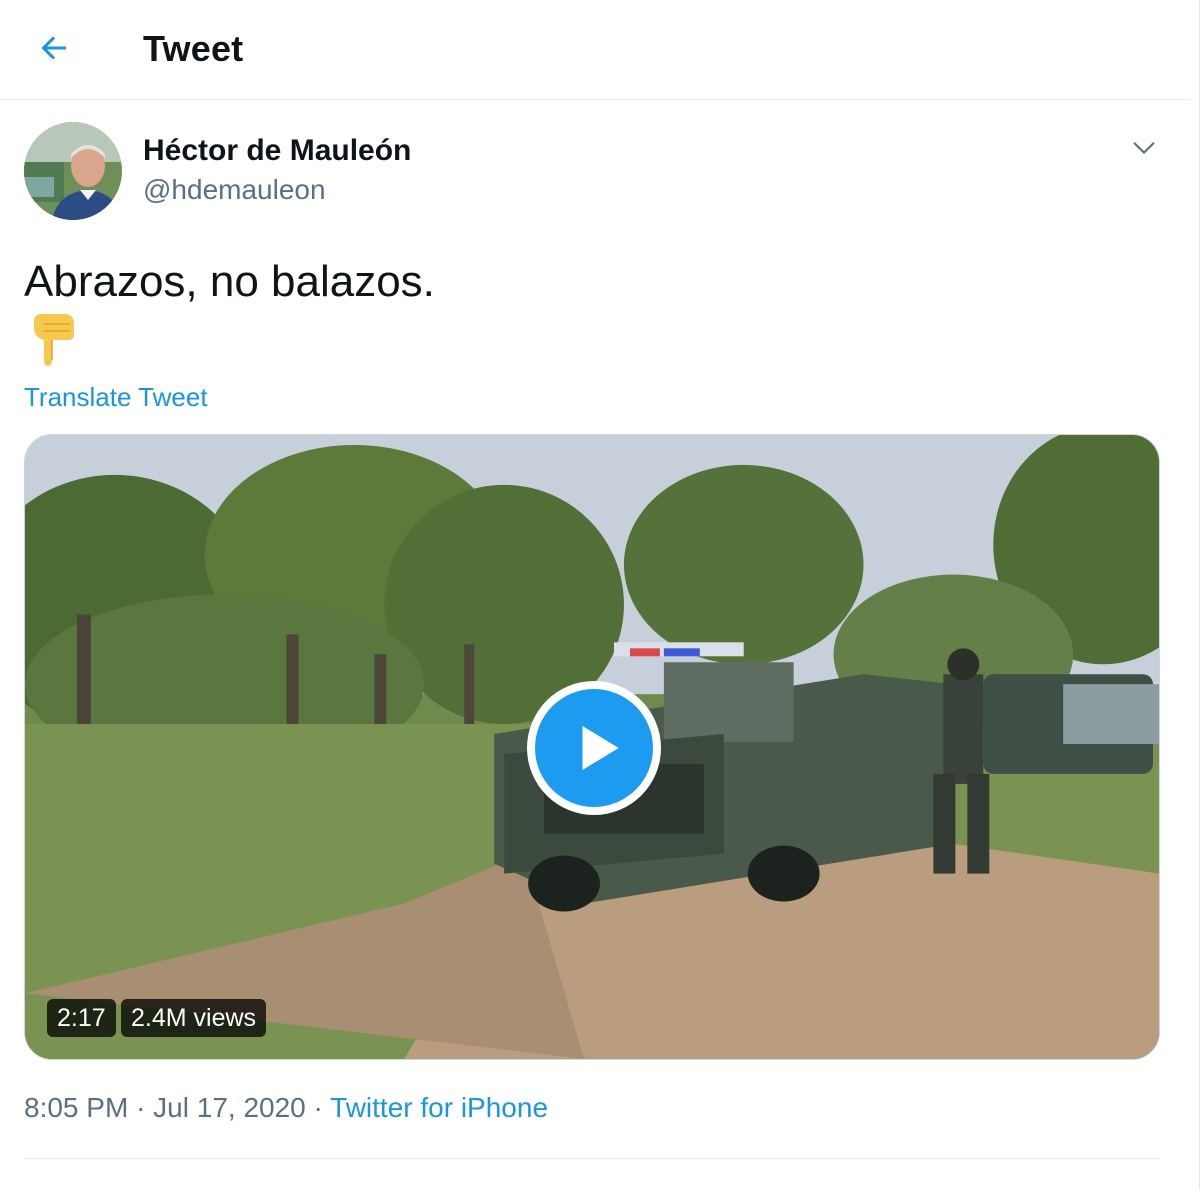 The width and height of the screenshot is (1200, 1190). I want to click on chevron-down-icon, so click(1144, 148).